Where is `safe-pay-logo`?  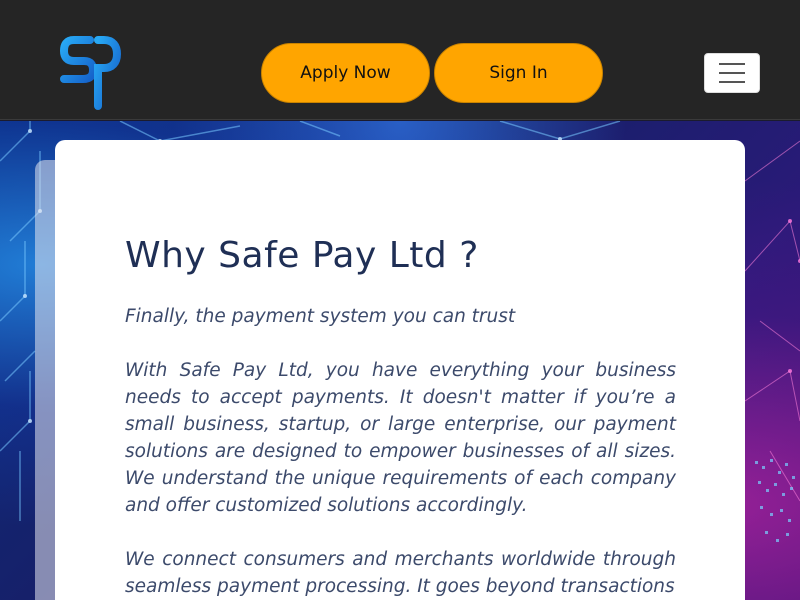
safe-pay-logo is located at coordinates (90, 73).